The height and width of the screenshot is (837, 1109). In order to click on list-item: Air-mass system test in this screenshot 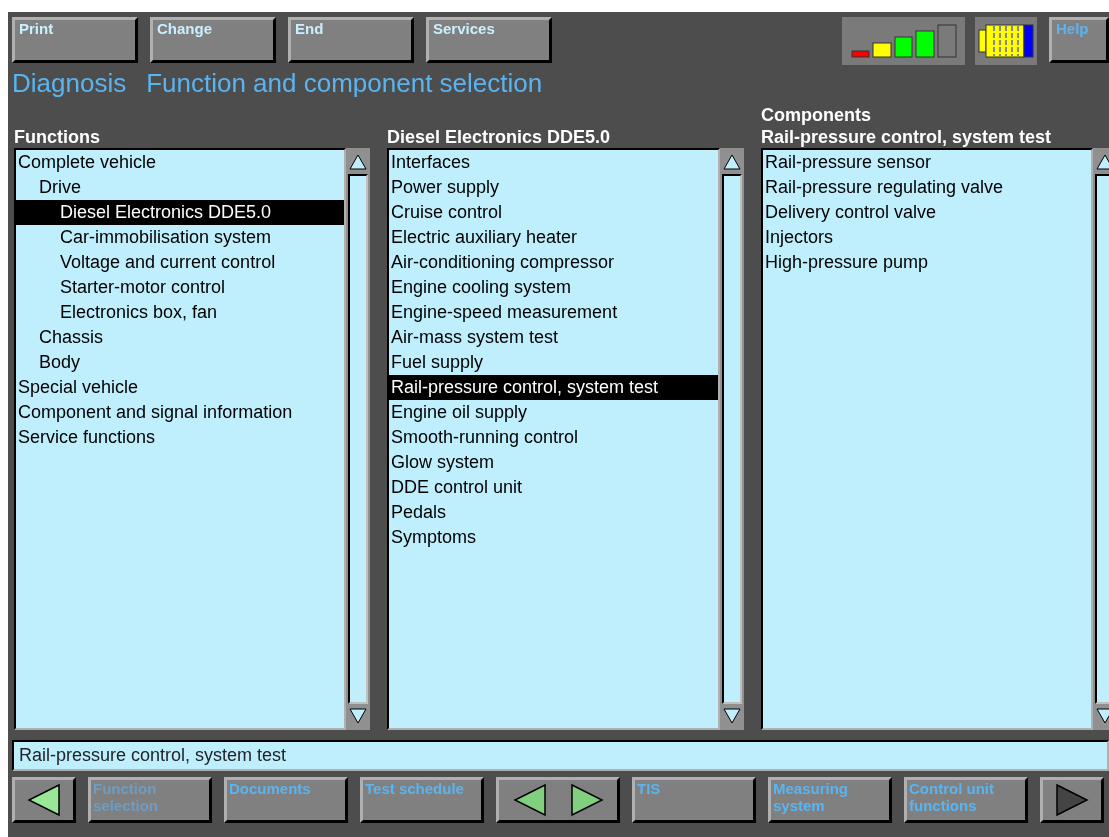, I will do `click(553, 337)`.